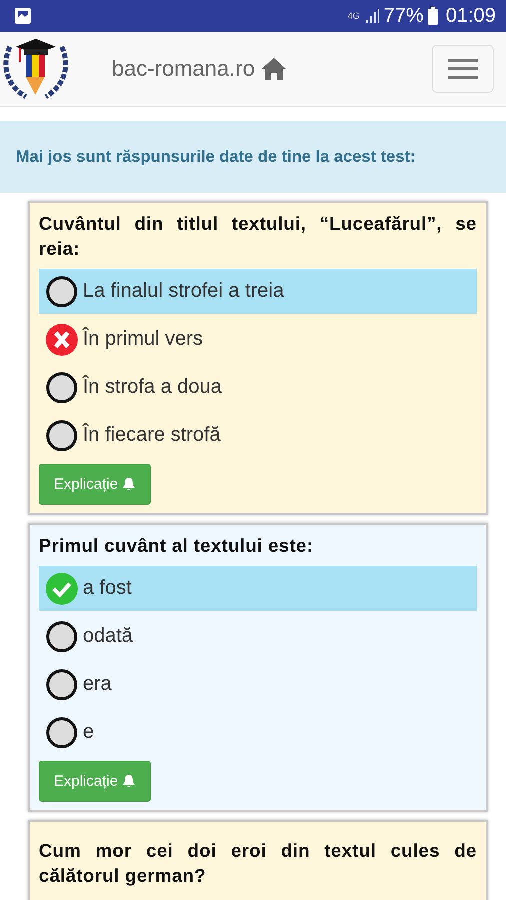 The image size is (506, 900). Describe the element at coordinates (354, 16) in the screenshot. I see `network-type: 4G` at that location.